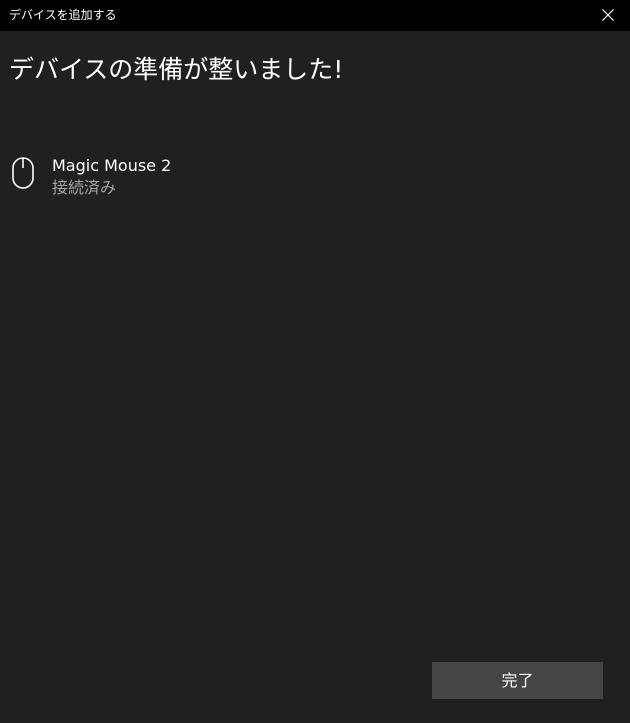 The image size is (630, 723). Describe the element at coordinates (84, 187) in the screenshot. I see `device-status: 接続済み` at that location.